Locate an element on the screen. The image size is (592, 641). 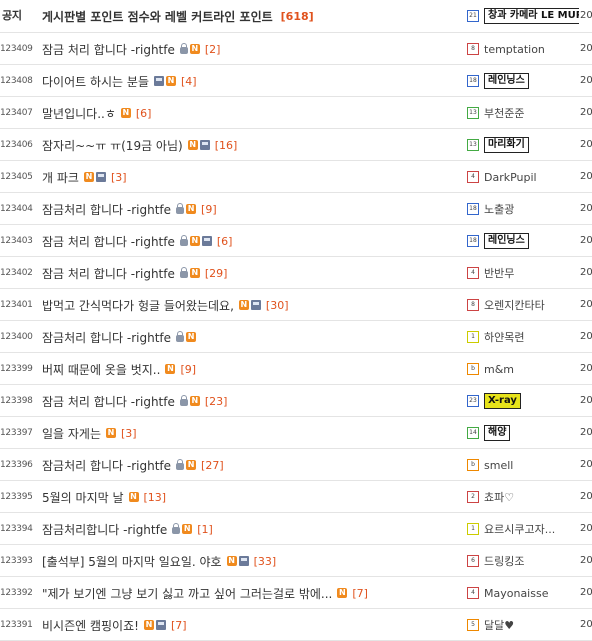
post-title: 비시즌엔 캠핑이죠! N [7] is located at coordinates (251, 625).